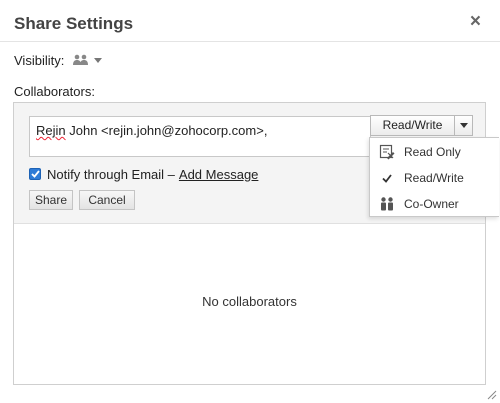 The image size is (500, 403). I want to click on close-icon: ×, so click(475, 21).